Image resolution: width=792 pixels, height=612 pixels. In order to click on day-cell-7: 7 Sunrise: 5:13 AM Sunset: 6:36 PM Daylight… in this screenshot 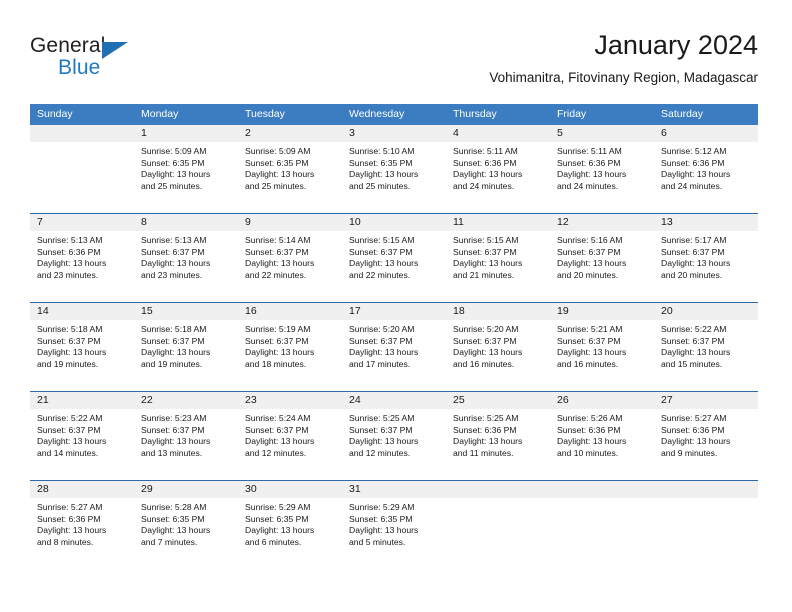, I will do `click(82, 258)`.